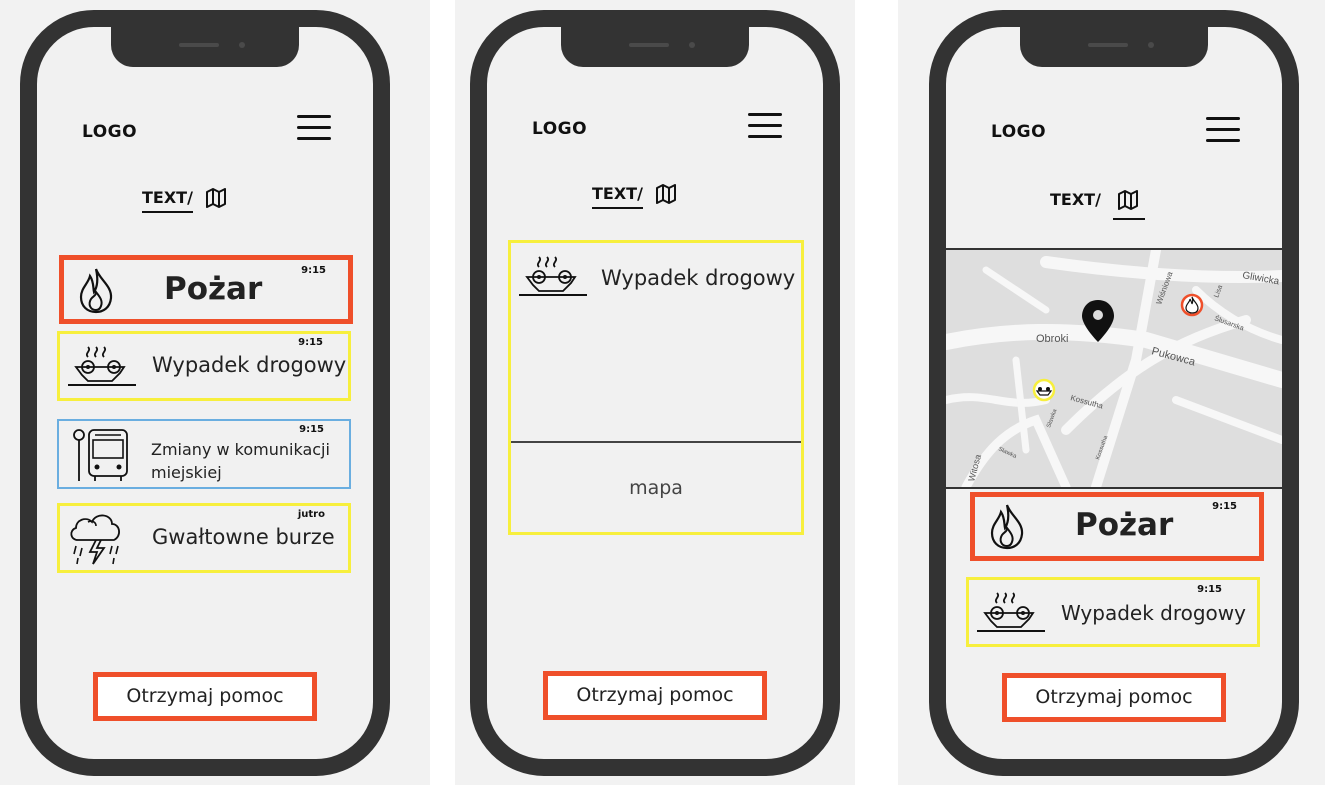  Describe the element at coordinates (186, 472) in the screenshot. I see `alert-title-line-2: miejskiej` at that location.